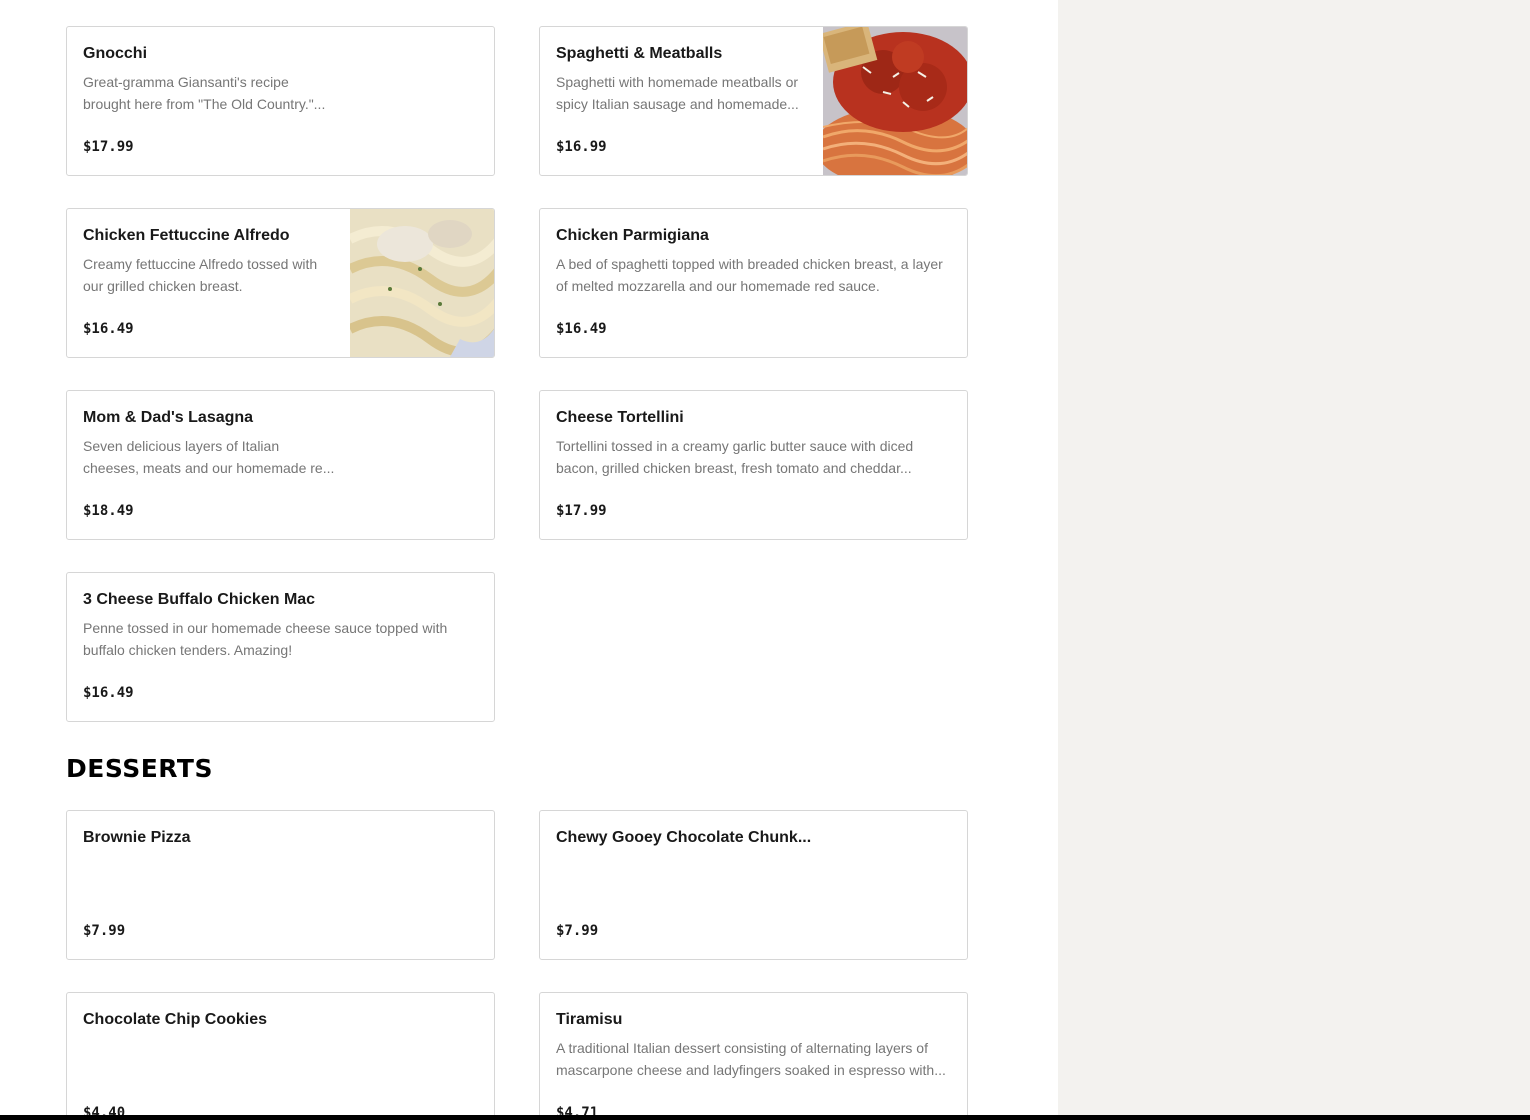 The width and height of the screenshot is (1530, 1120). I want to click on menu-item-card-chocolate-chip-cookies: Chocolate Chip Cookies $4.40, so click(280, 1056).